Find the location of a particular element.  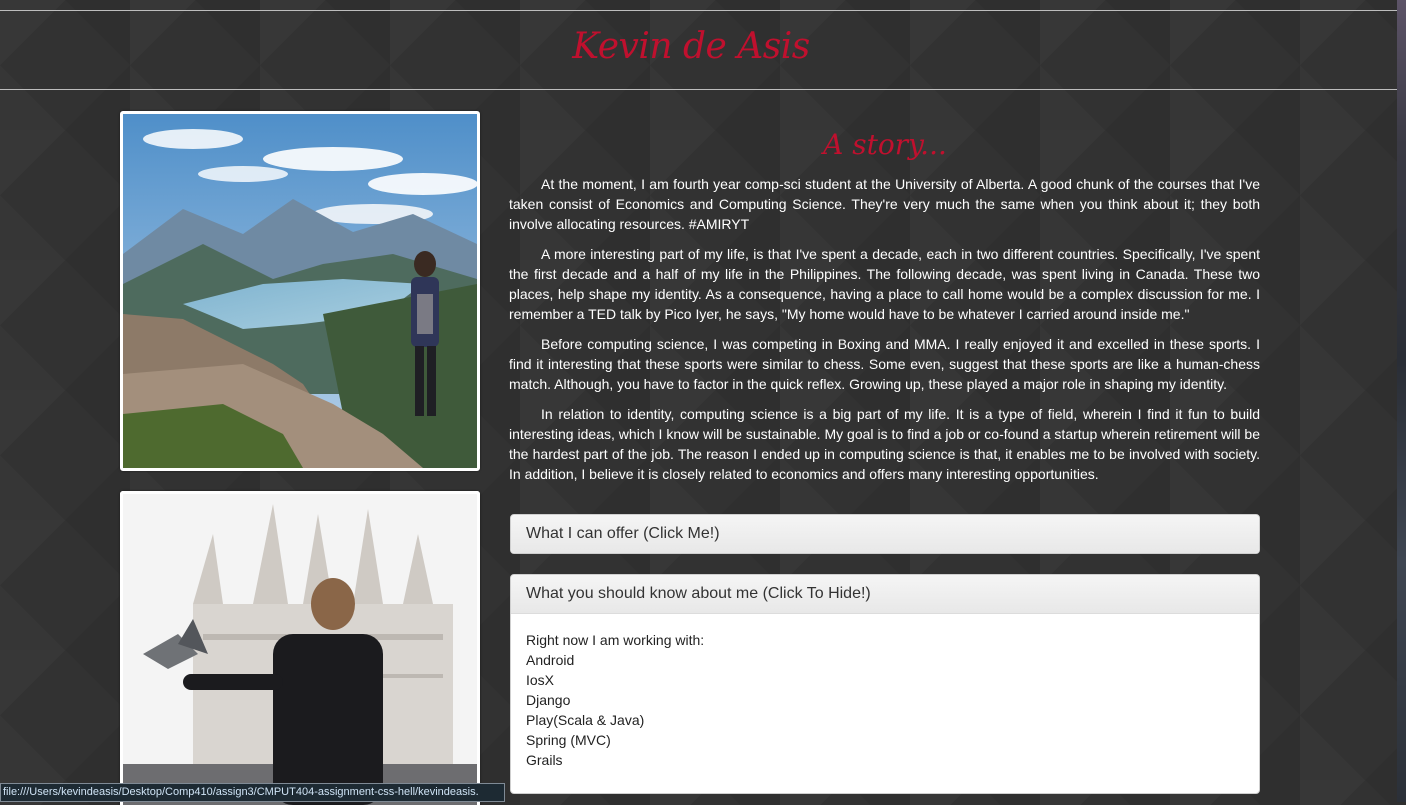

list-item: Spring (MVC) is located at coordinates (568, 740).